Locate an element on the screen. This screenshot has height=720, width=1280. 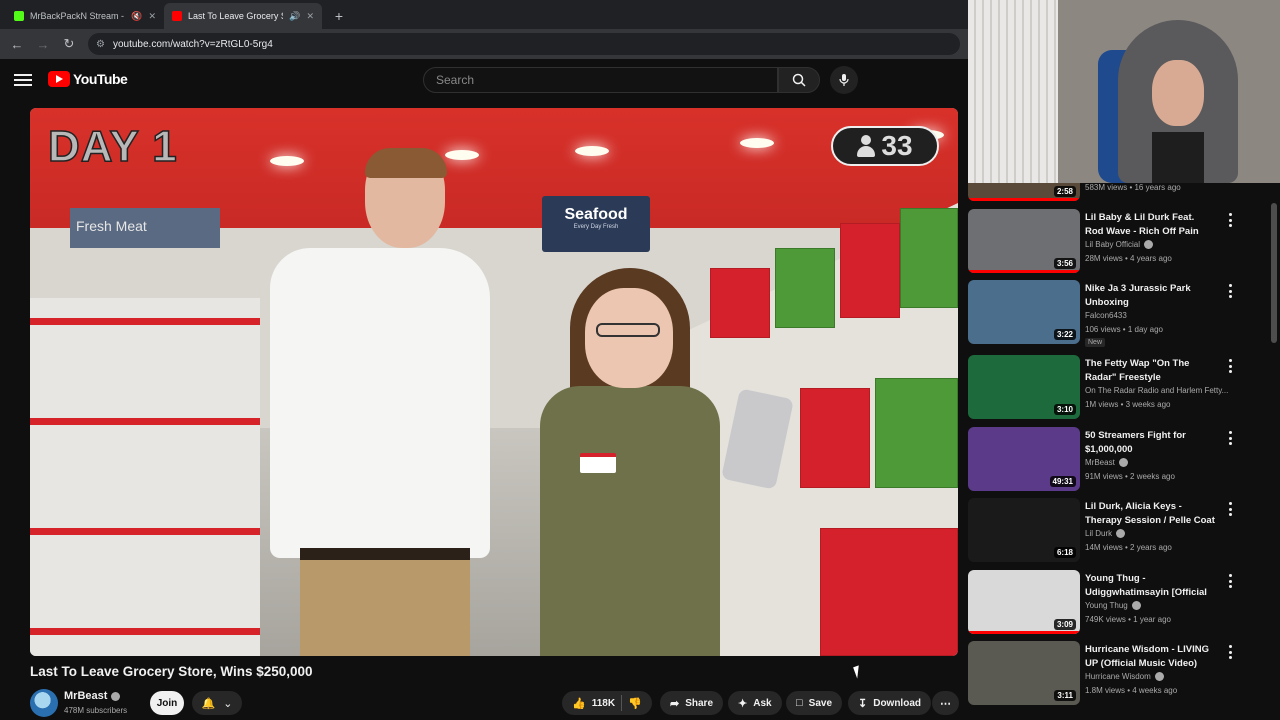
join-button: Join is located at coordinates (167, 703).